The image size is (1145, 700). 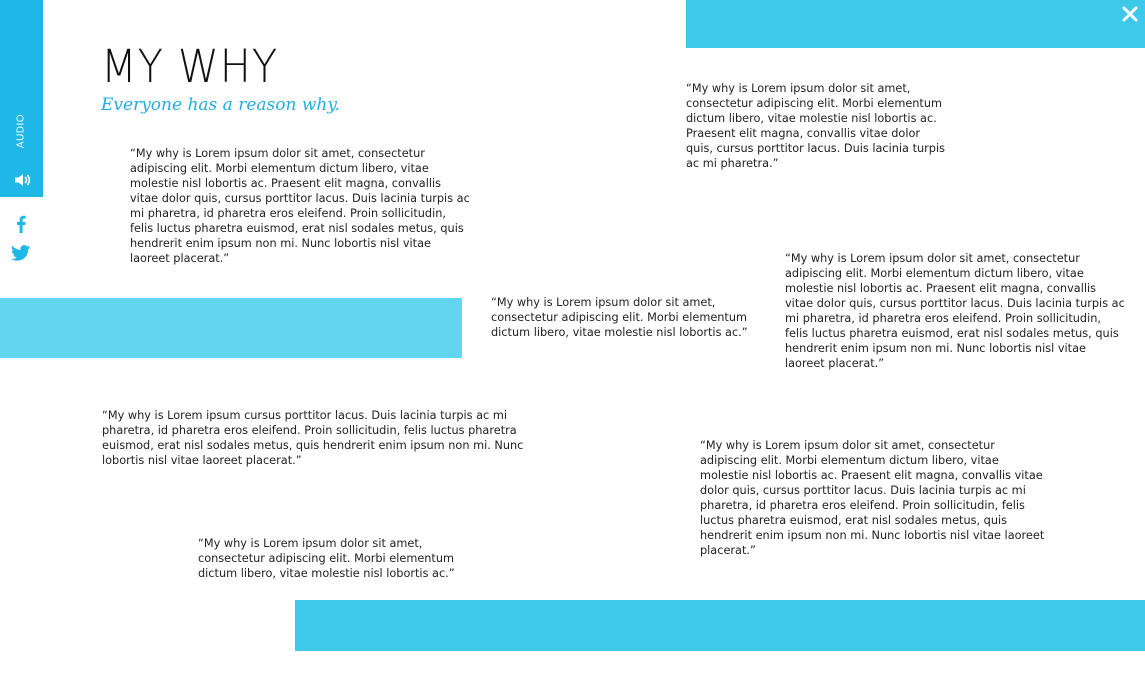 I want to click on audio-label: AUDIO, so click(x=21, y=131).